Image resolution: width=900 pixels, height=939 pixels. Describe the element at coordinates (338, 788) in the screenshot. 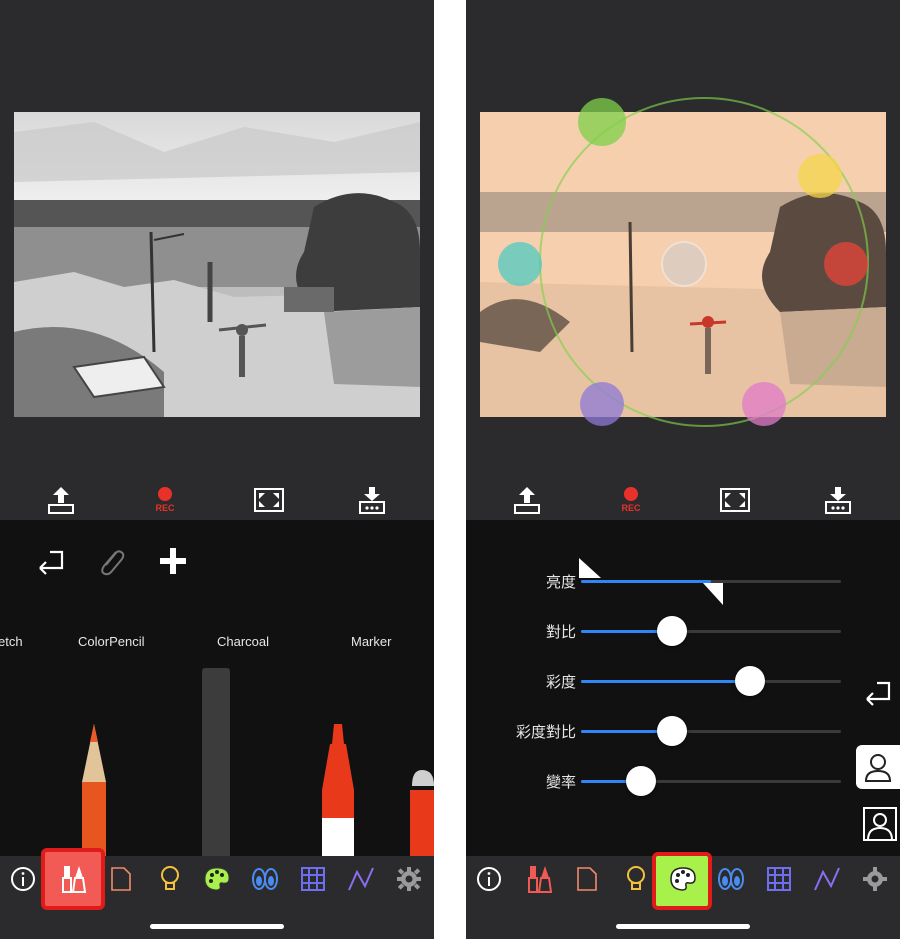

I see `marker-brush` at that location.